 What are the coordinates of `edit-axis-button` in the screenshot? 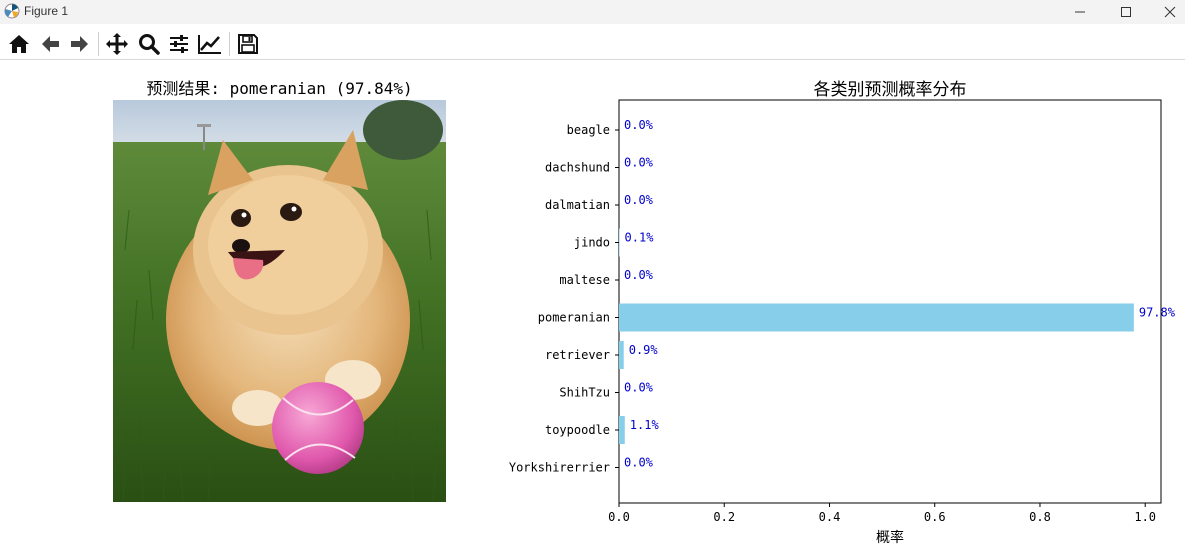 It's located at (210, 44).